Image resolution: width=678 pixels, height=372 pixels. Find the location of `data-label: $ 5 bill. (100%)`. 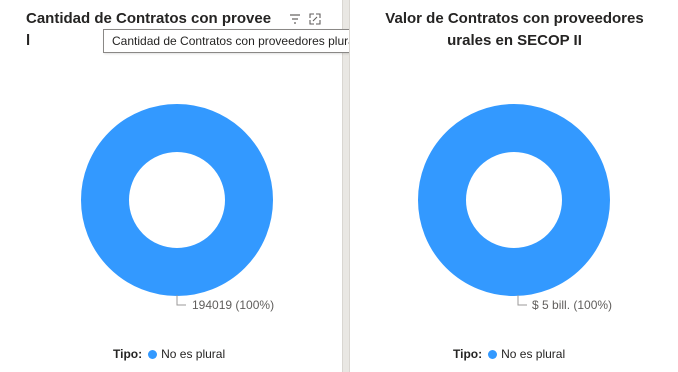

data-label: $ 5 bill. (100%) is located at coordinates (572, 305).